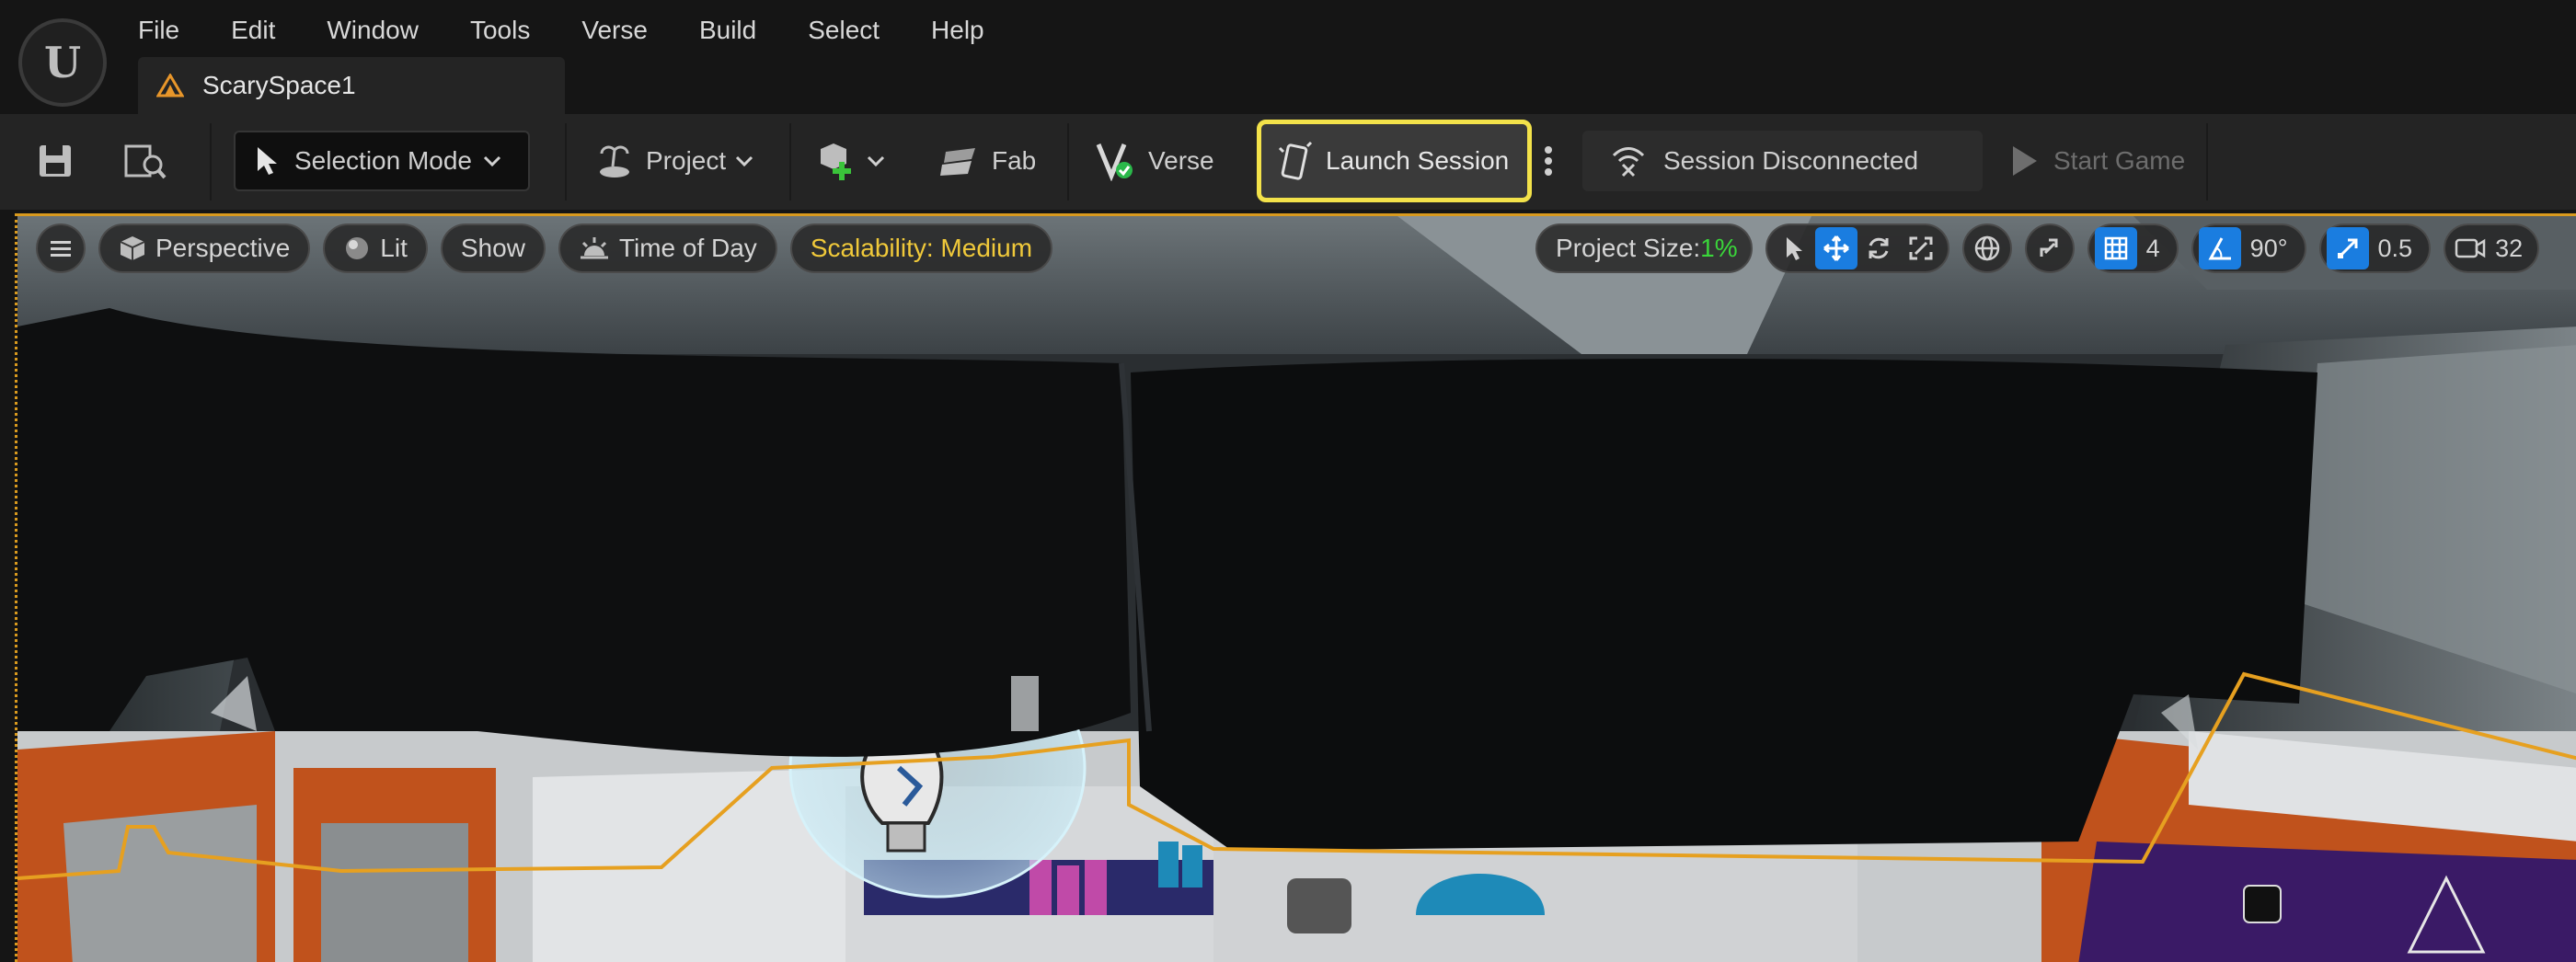 This screenshot has height=962, width=2576. I want to click on angle-icon, so click(2220, 248).